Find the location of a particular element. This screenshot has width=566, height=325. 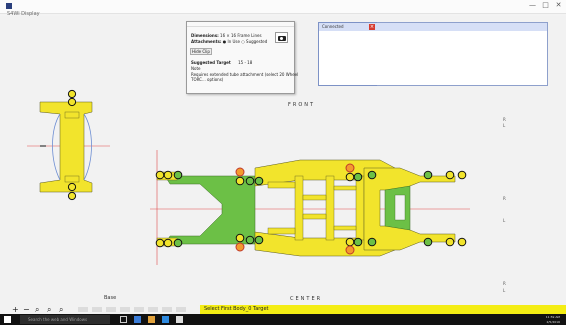

bottom-toolbar: + − ⌕ ⌕ ⌕ Select First Body_0 Target is located at coordinates (283, 309).